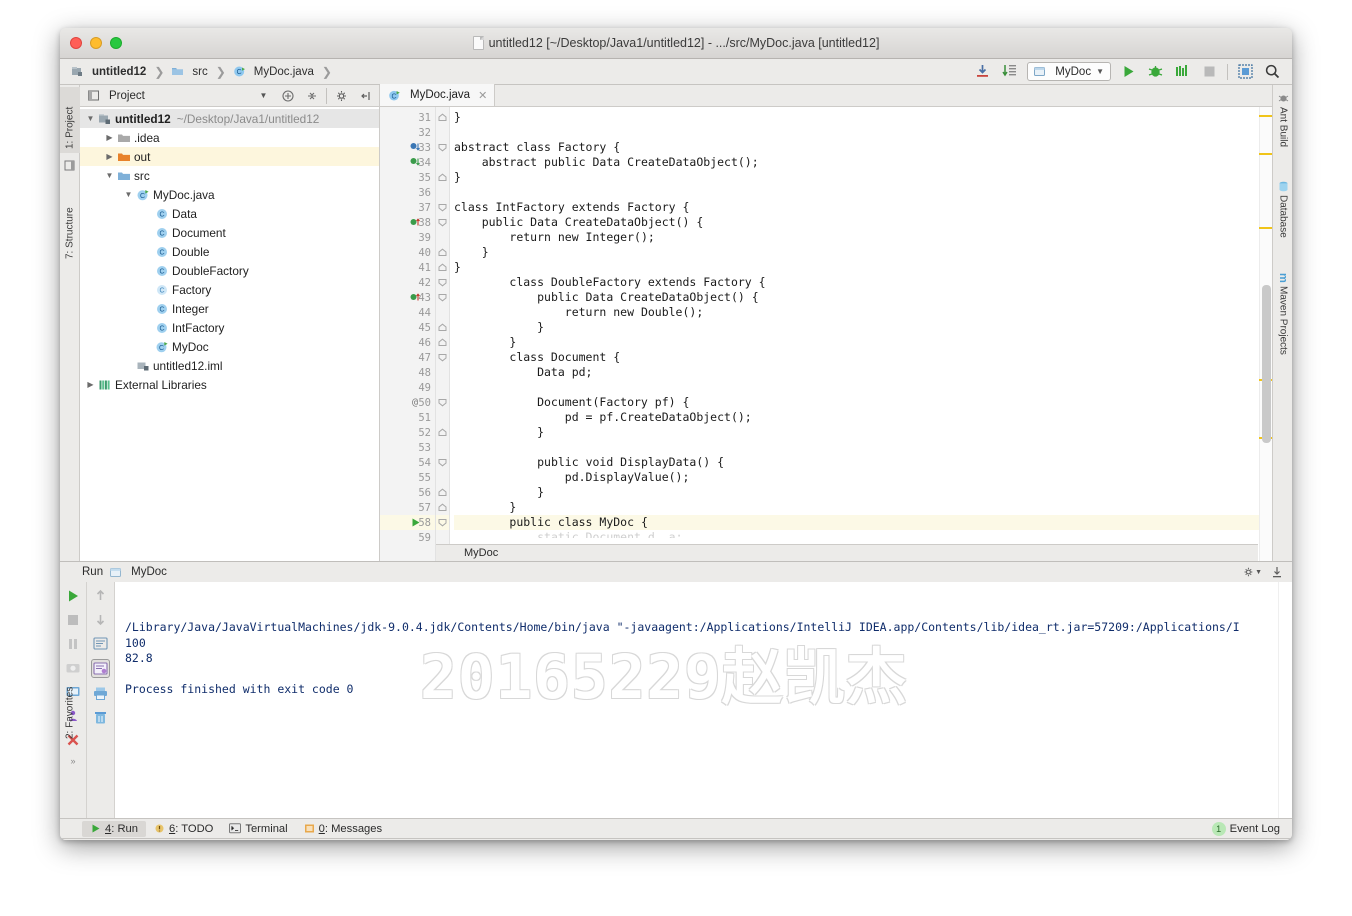 The height and width of the screenshot is (916, 1352). Describe the element at coordinates (407, 537) in the screenshot. I see `gutter-line-59: 59` at that location.